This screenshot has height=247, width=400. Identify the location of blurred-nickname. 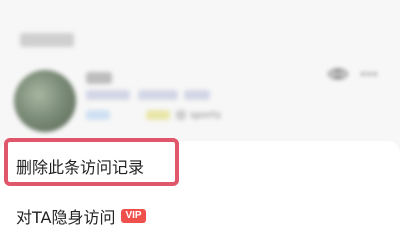
(99, 78).